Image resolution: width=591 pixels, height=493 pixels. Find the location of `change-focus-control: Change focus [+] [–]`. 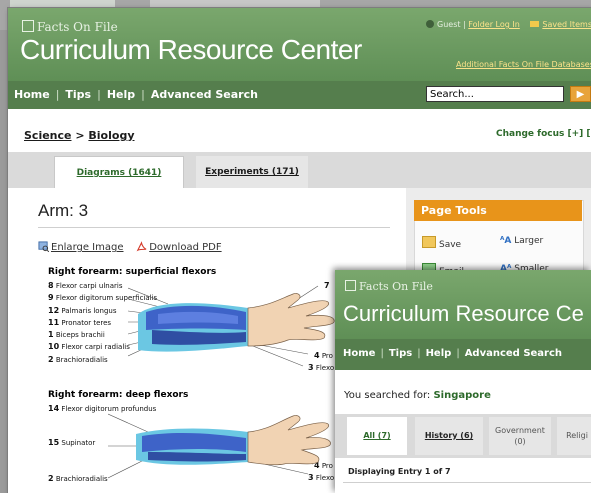

change-focus-control: Change focus [+] [–] is located at coordinates (543, 134).